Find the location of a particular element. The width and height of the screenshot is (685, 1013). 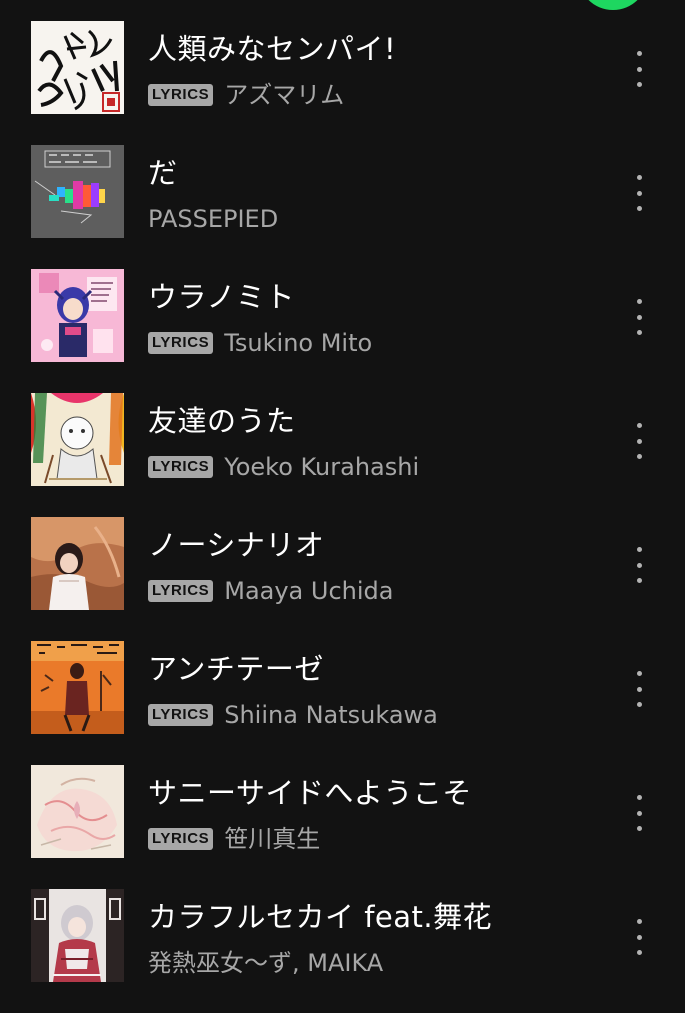

track-title: 友達のうた is located at coordinates (222, 421).